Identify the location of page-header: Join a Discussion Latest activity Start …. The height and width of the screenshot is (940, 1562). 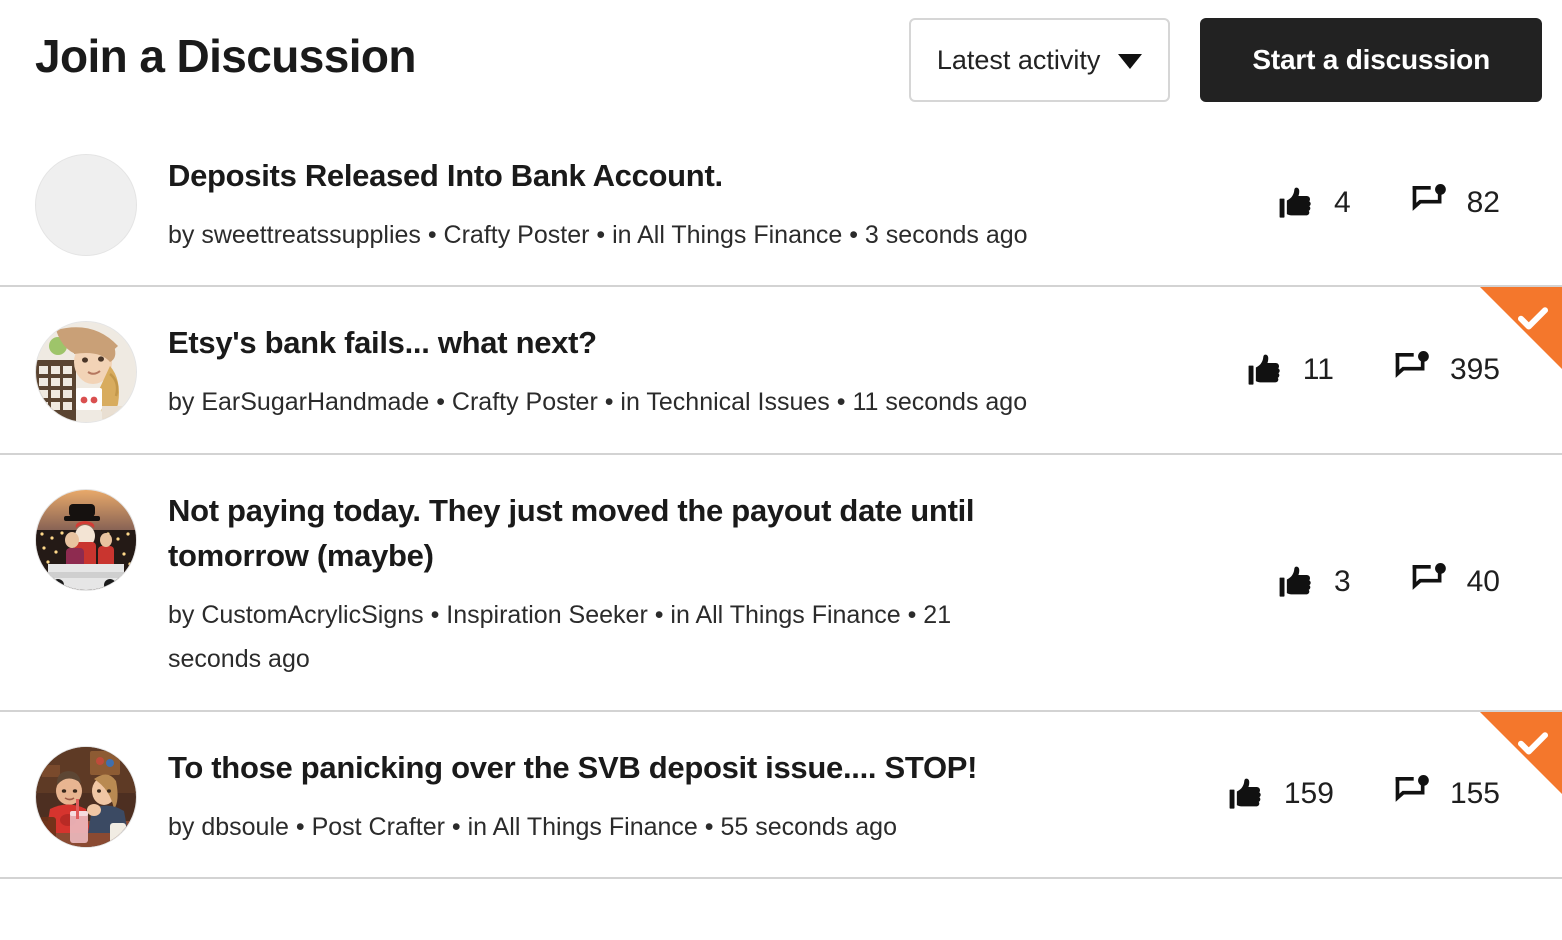
(781, 60).